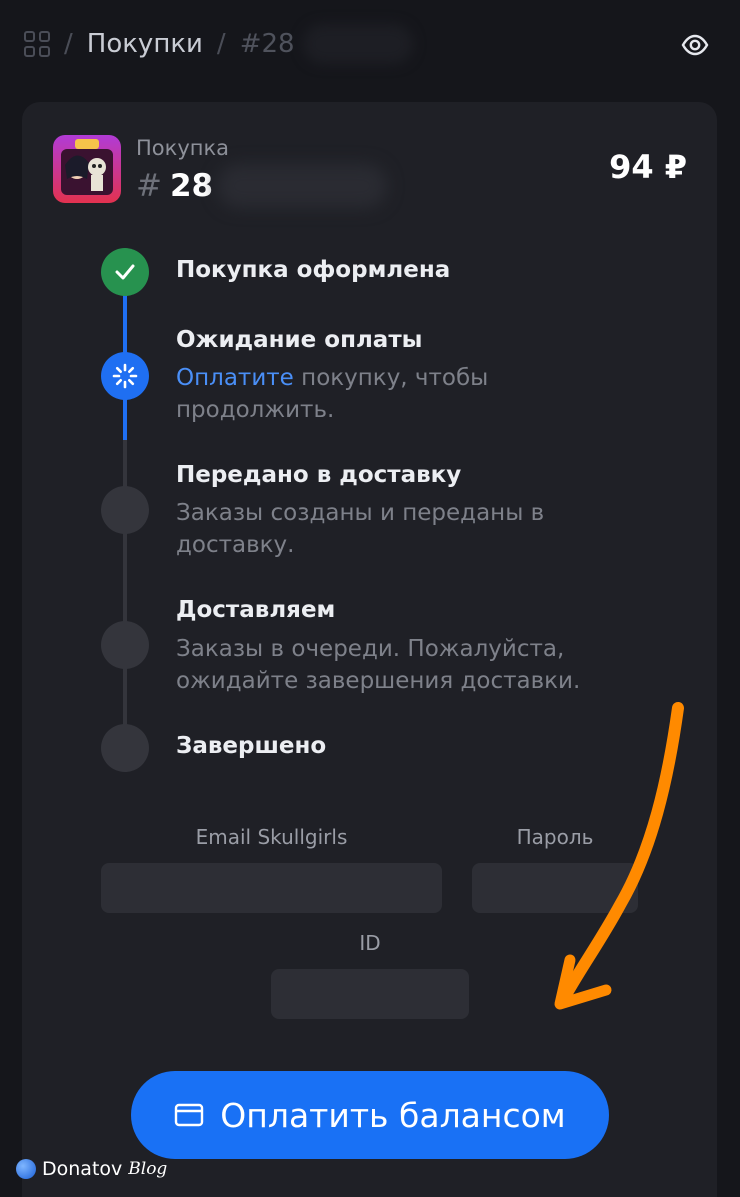  I want to click on breadcrumb-purchase-id: #28, so click(267, 44).